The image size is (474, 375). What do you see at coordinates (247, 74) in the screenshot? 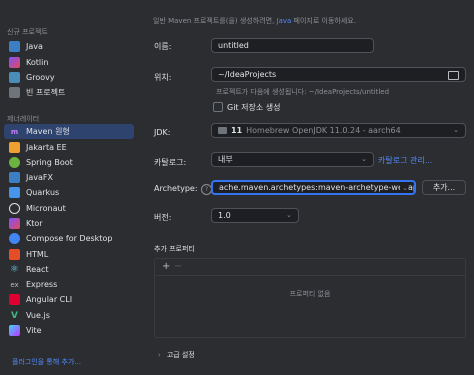
I see `location-value: ~/IdeaProjects` at bounding box center [247, 74].